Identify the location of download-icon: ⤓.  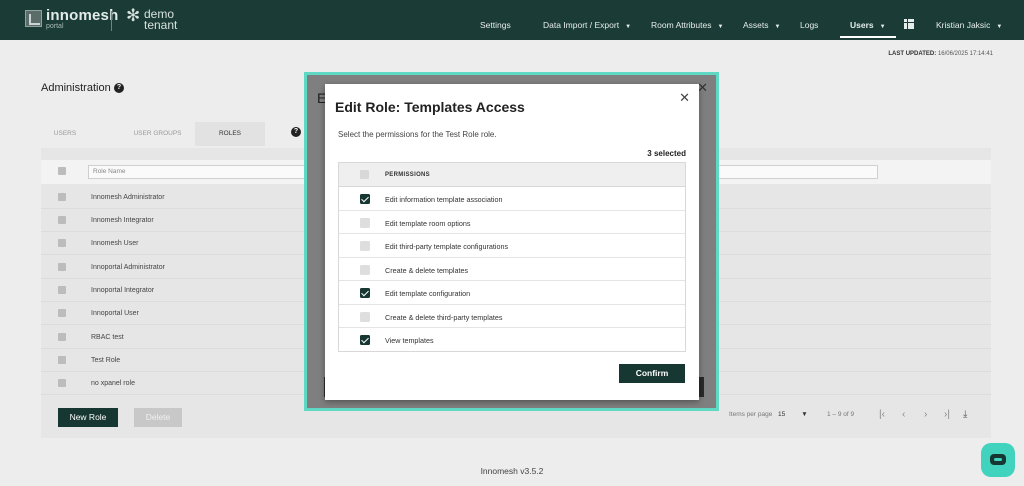
(965, 414).